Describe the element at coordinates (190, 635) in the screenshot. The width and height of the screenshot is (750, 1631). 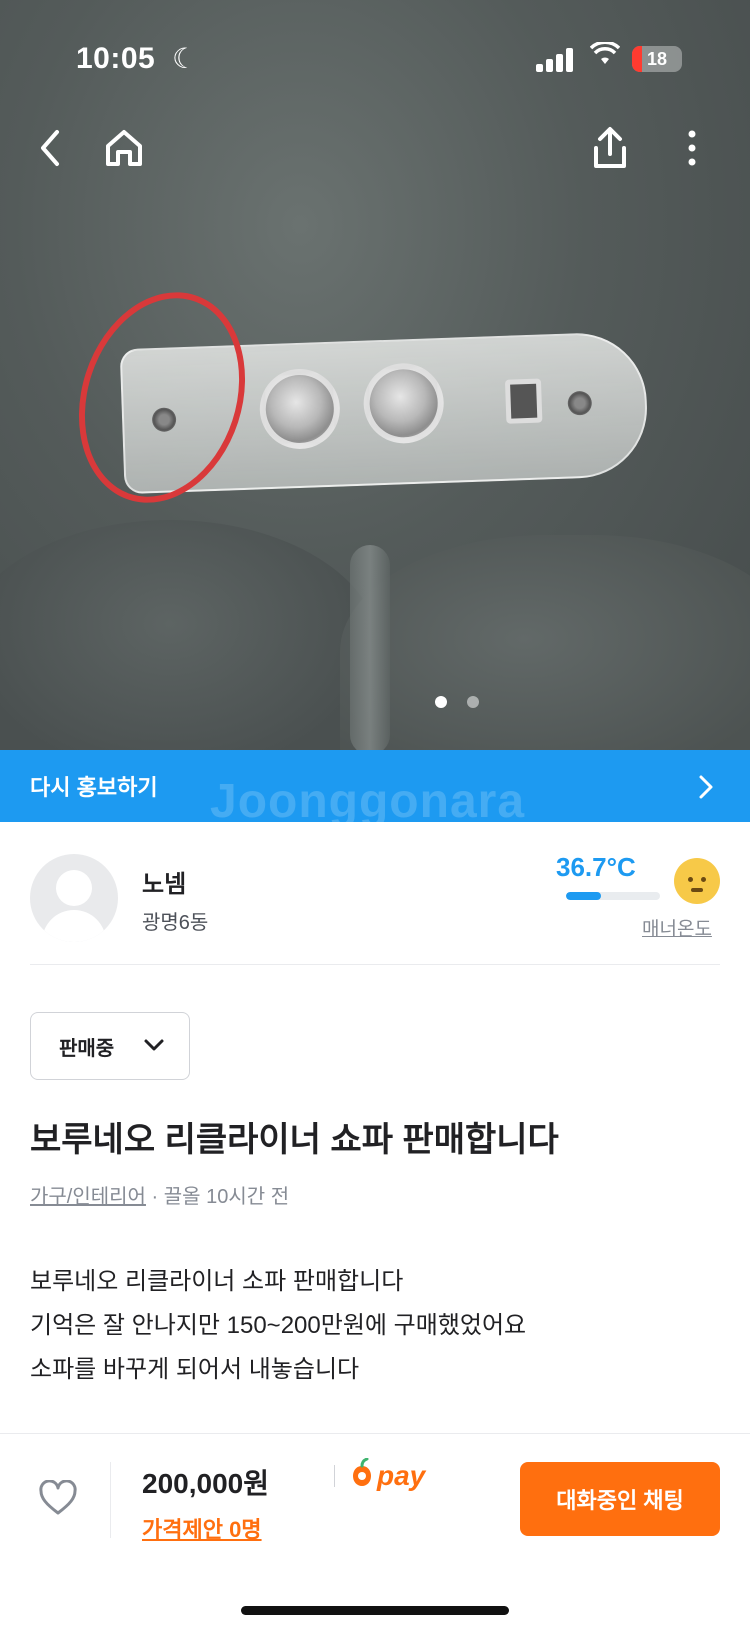
I see `sofa-cushion-left` at that location.